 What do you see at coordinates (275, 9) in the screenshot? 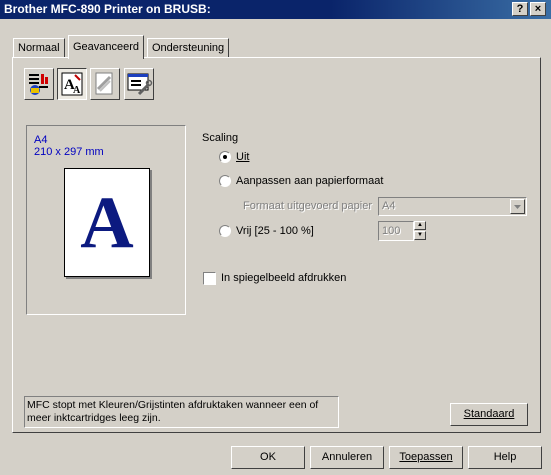
I see `title-bar: Brother MFC-890 Printer on BRUSB: ? ×` at bounding box center [275, 9].